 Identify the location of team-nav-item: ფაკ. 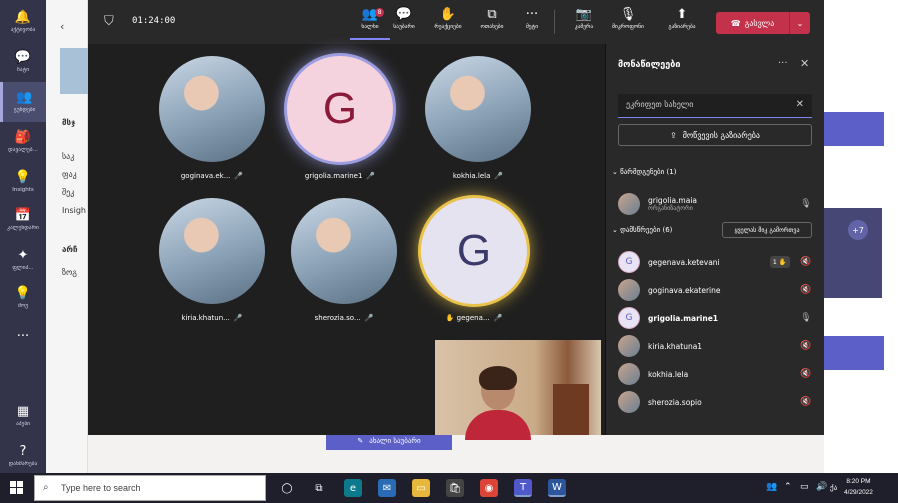
(69, 174).